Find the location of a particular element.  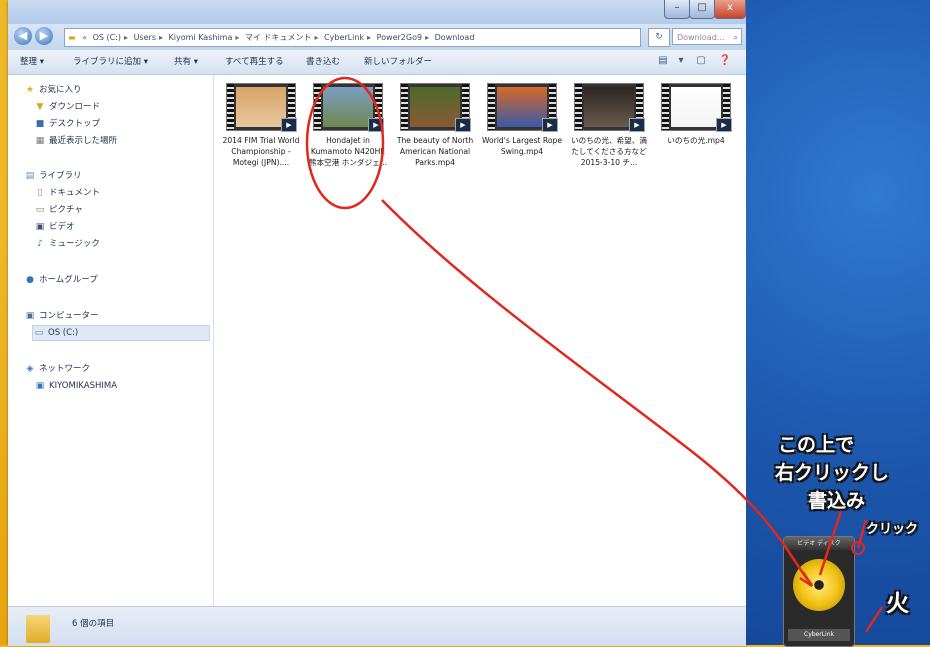

nav-documents: ▯ ドキュメント is located at coordinates (67, 193).